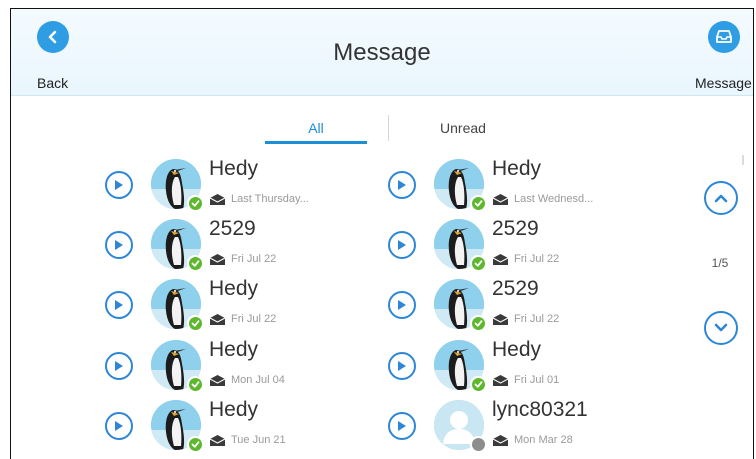 The image size is (756, 459). What do you see at coordinates (463, 128) in the screenshot?
I see `tab-unread: Unread` at bounding box center [463, 128].